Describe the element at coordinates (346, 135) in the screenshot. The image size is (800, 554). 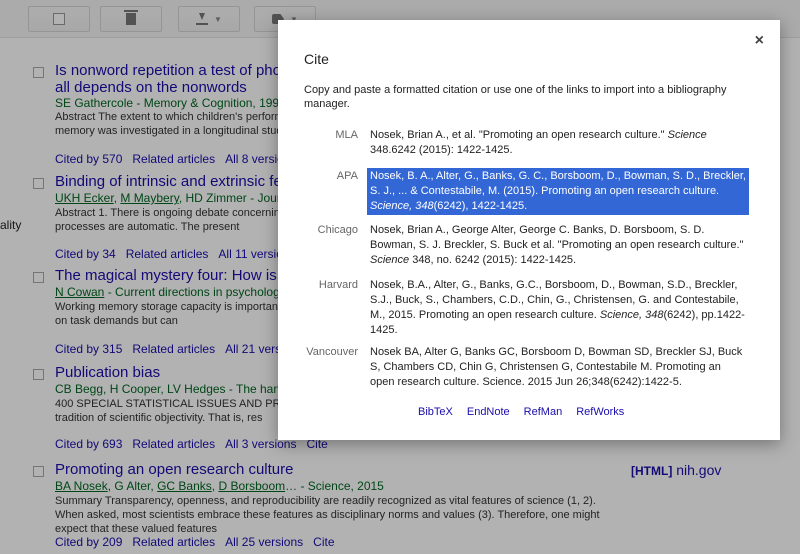
I see `citation-style-label: MLA` at that location.